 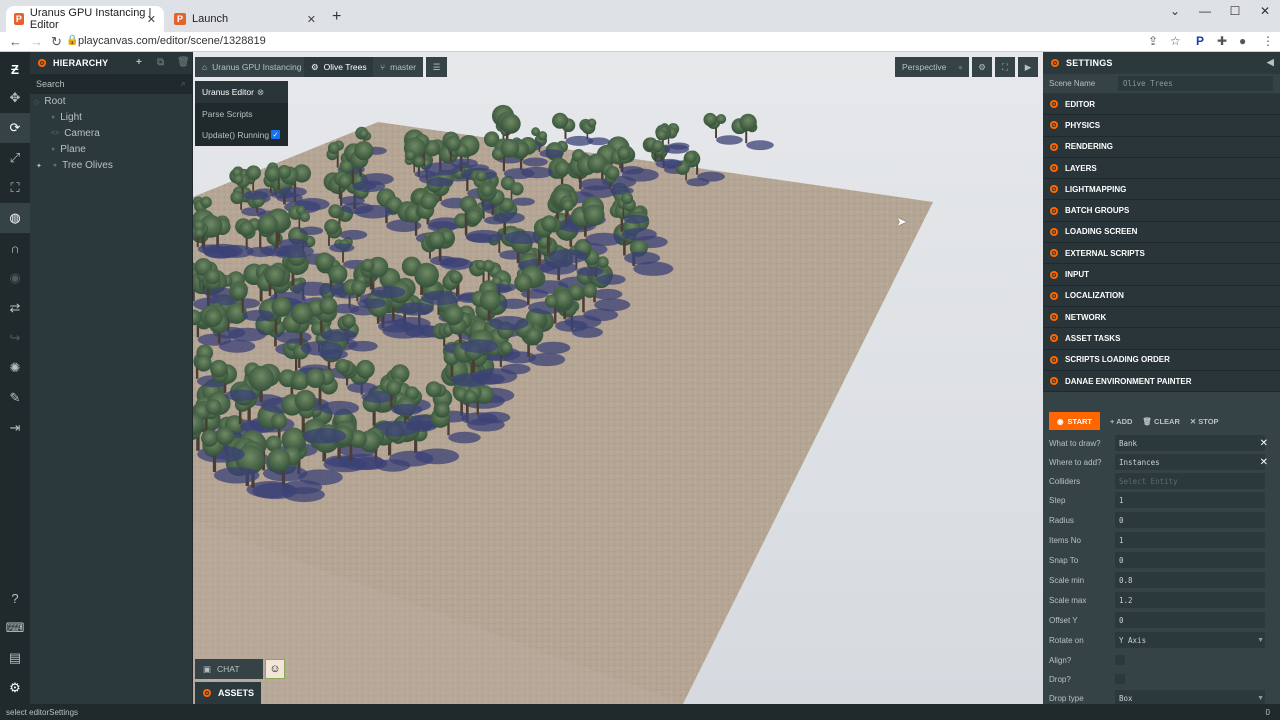 What do you see at coordinates (15, 688) in the screenshot?
I see `settings-icon: ⚙` at bounding box center [15, 688].